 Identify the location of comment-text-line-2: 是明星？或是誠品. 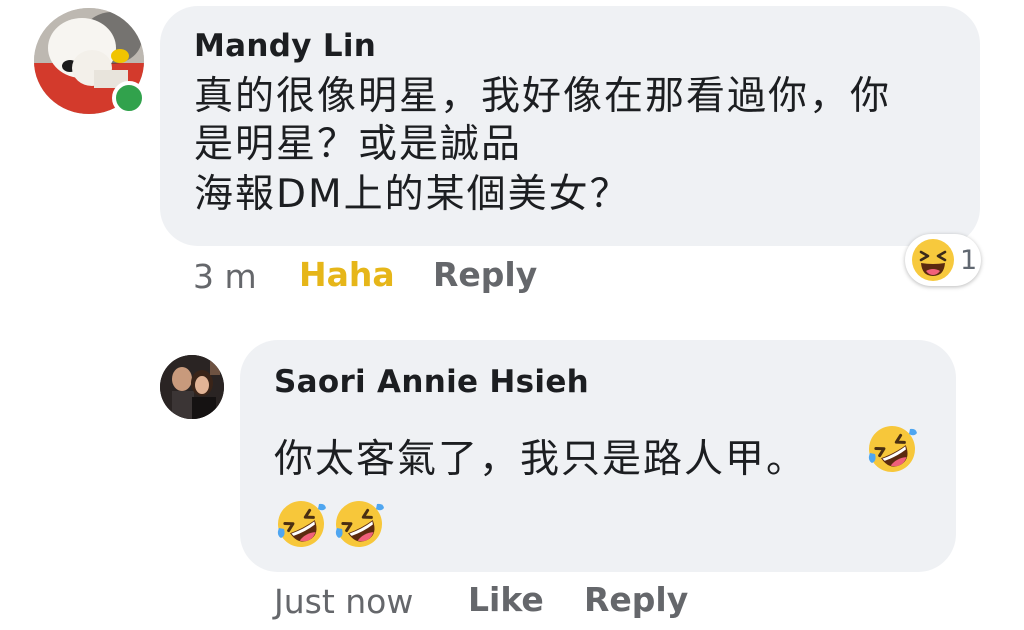
(358, 144).